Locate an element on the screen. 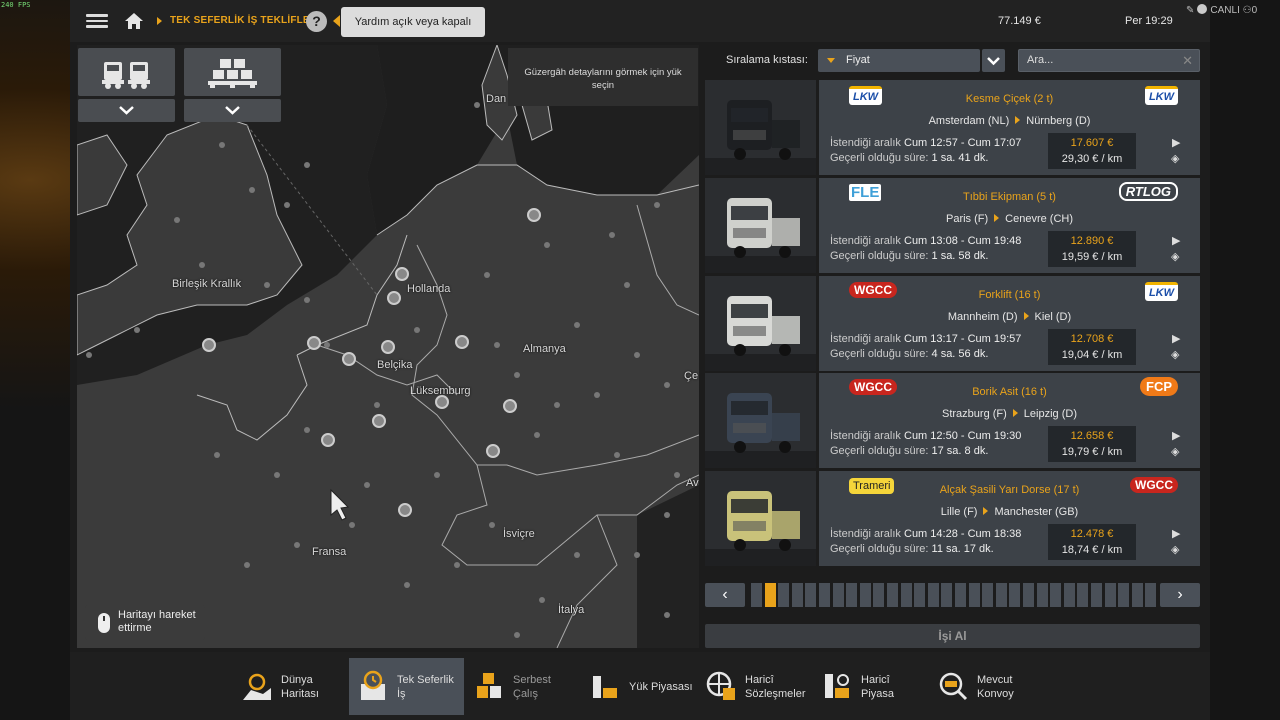  next-page-button: › is located at coordinates (1180, 595).